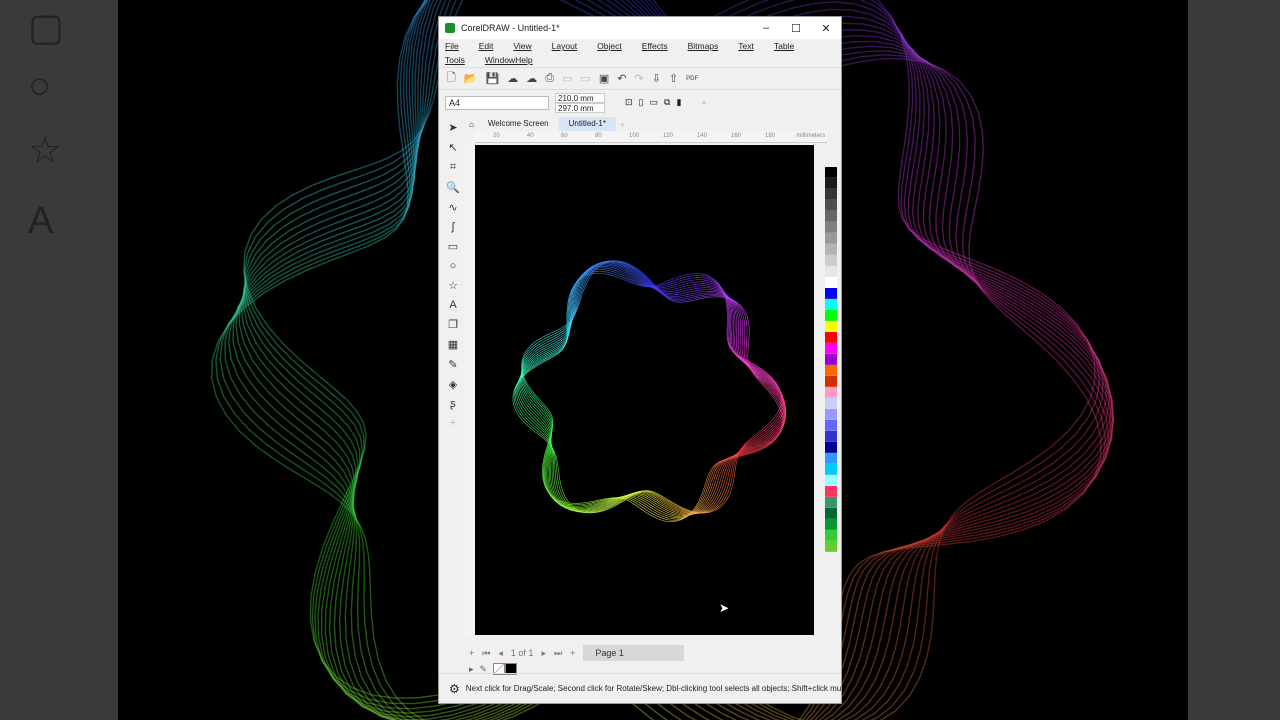 The image size is (1280, 720). I want to click on open-icon: 📂, so click(471, 78).